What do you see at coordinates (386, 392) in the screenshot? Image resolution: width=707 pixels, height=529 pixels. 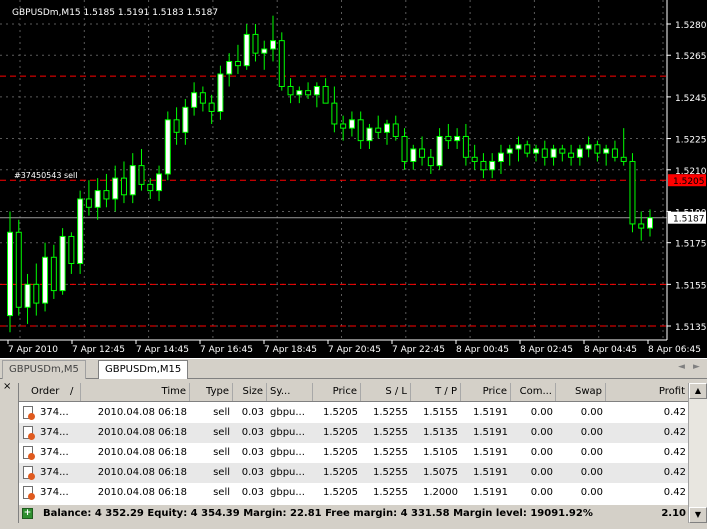 I see `column-header-sl: S / L` at bounding box center [386, 392].